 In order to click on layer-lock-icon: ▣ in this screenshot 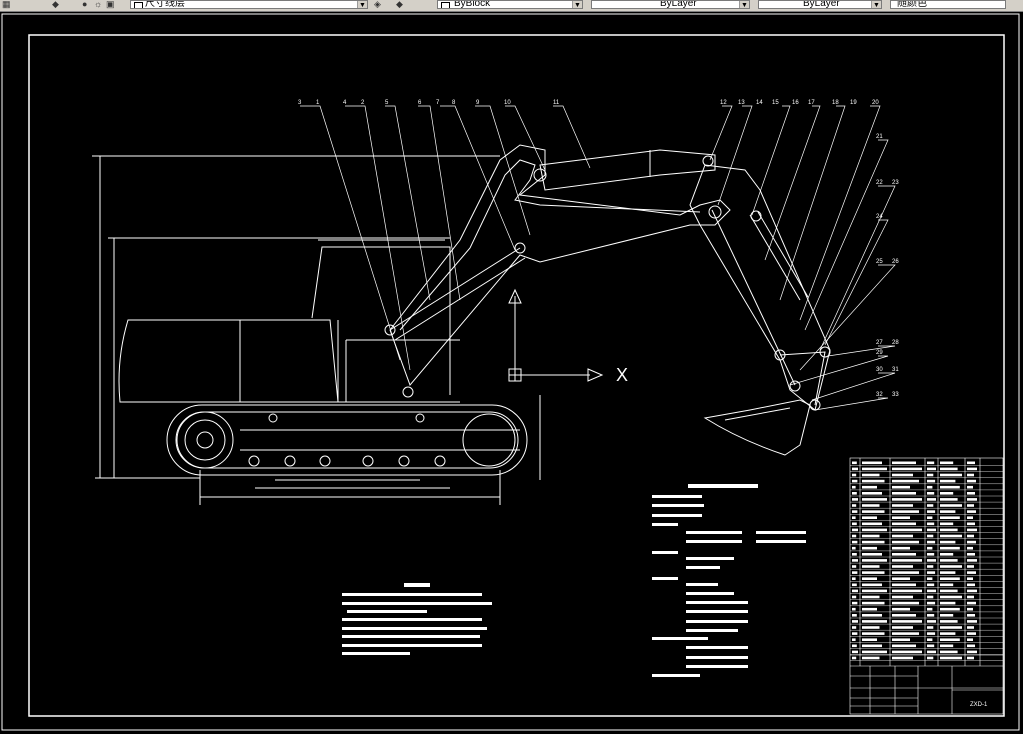, I will do `click(110, 4)`.